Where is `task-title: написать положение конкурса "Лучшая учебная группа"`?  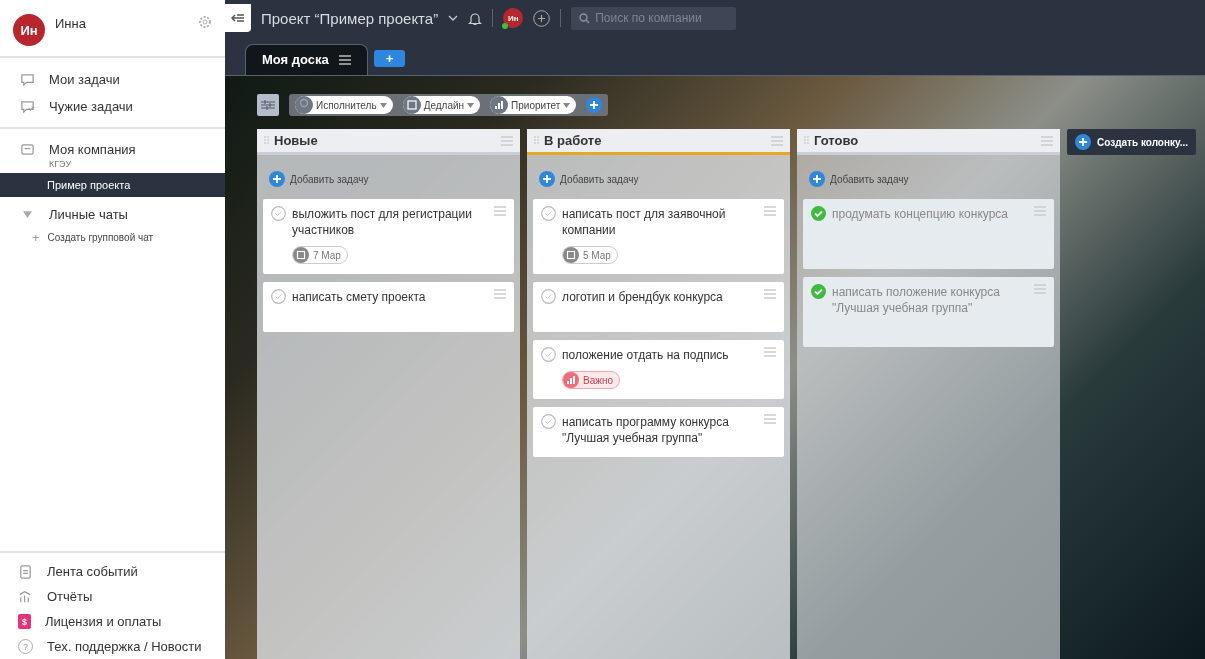 task-title: написать положение конкурса "Лучшая учебная группа" is located at coordinates (916, 300).